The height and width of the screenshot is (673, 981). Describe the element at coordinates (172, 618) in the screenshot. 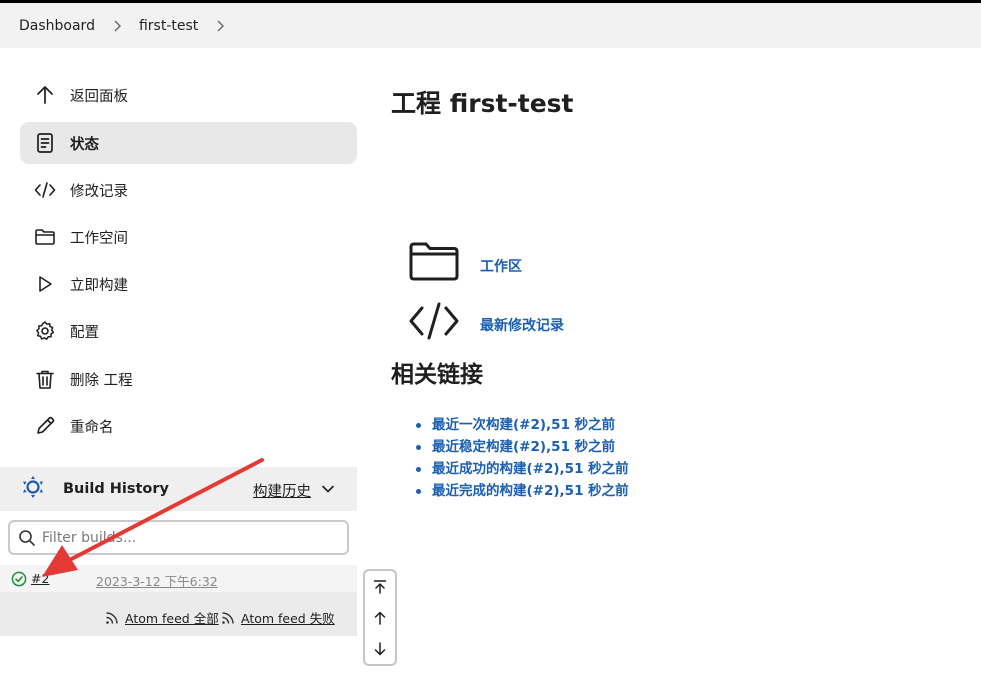

I see `atom-feed-all-label: Atom feed 全部` at that location.